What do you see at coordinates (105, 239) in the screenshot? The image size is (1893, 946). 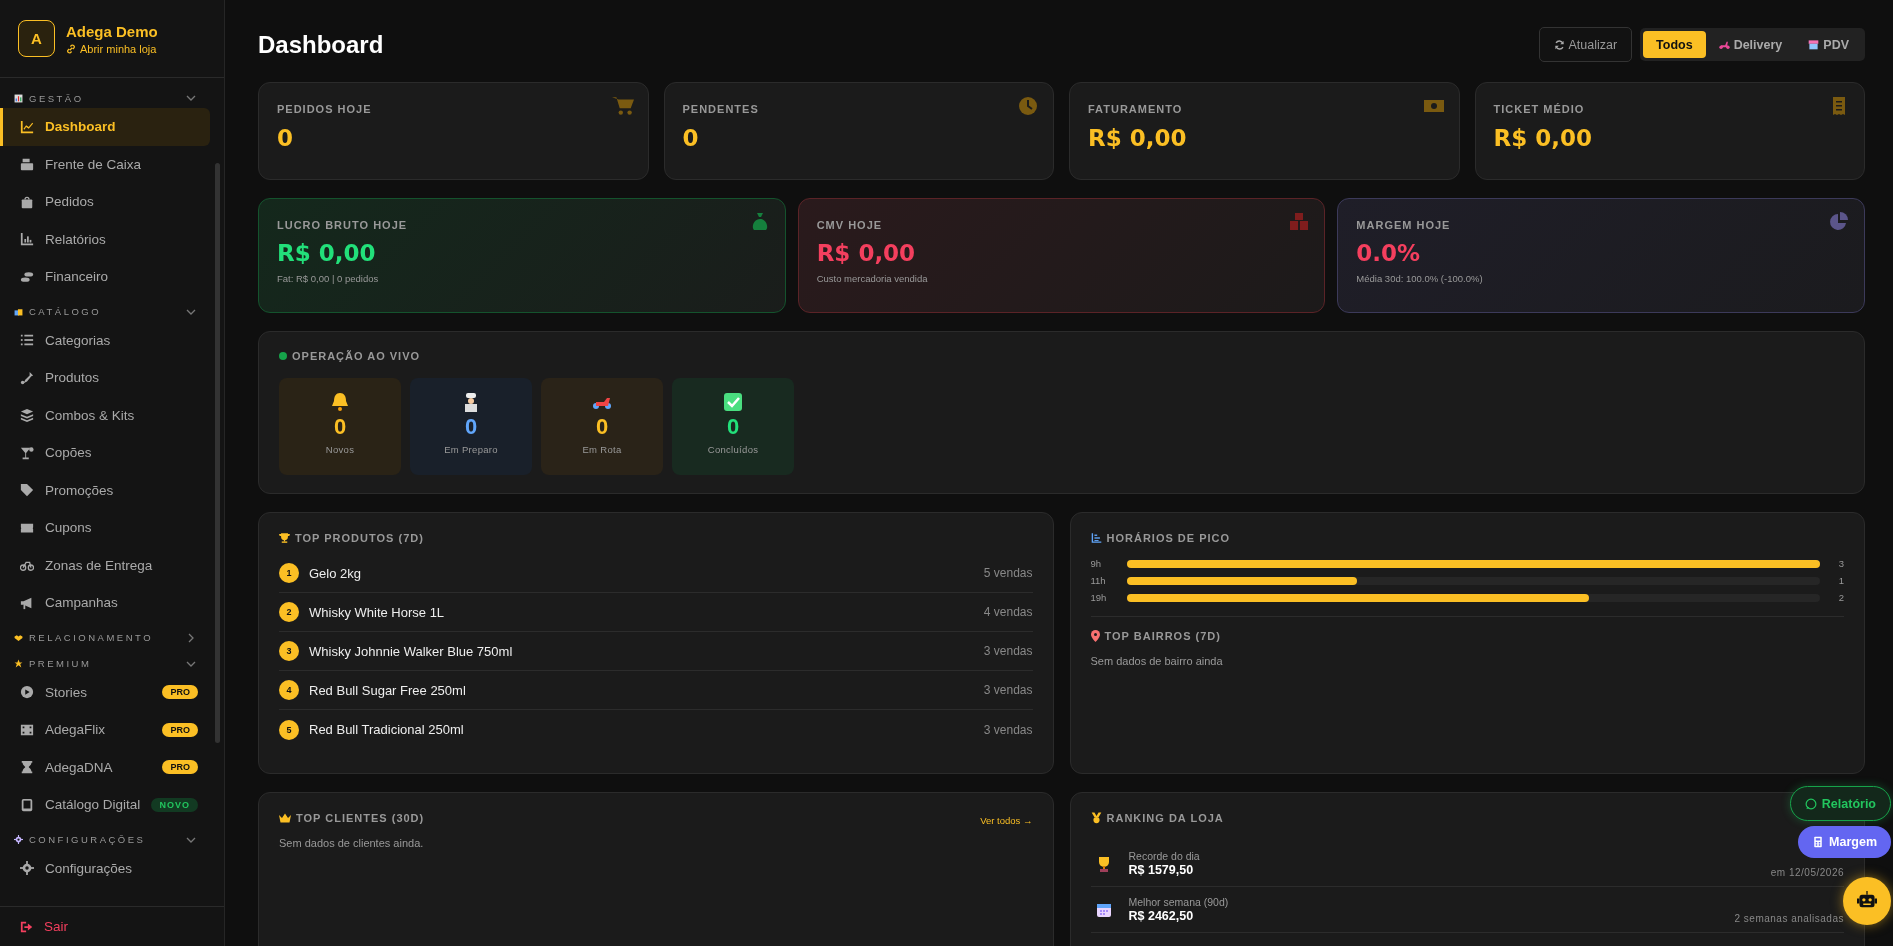 I see `sidebar-item: Relatórios` at bounding box center [105, 239].